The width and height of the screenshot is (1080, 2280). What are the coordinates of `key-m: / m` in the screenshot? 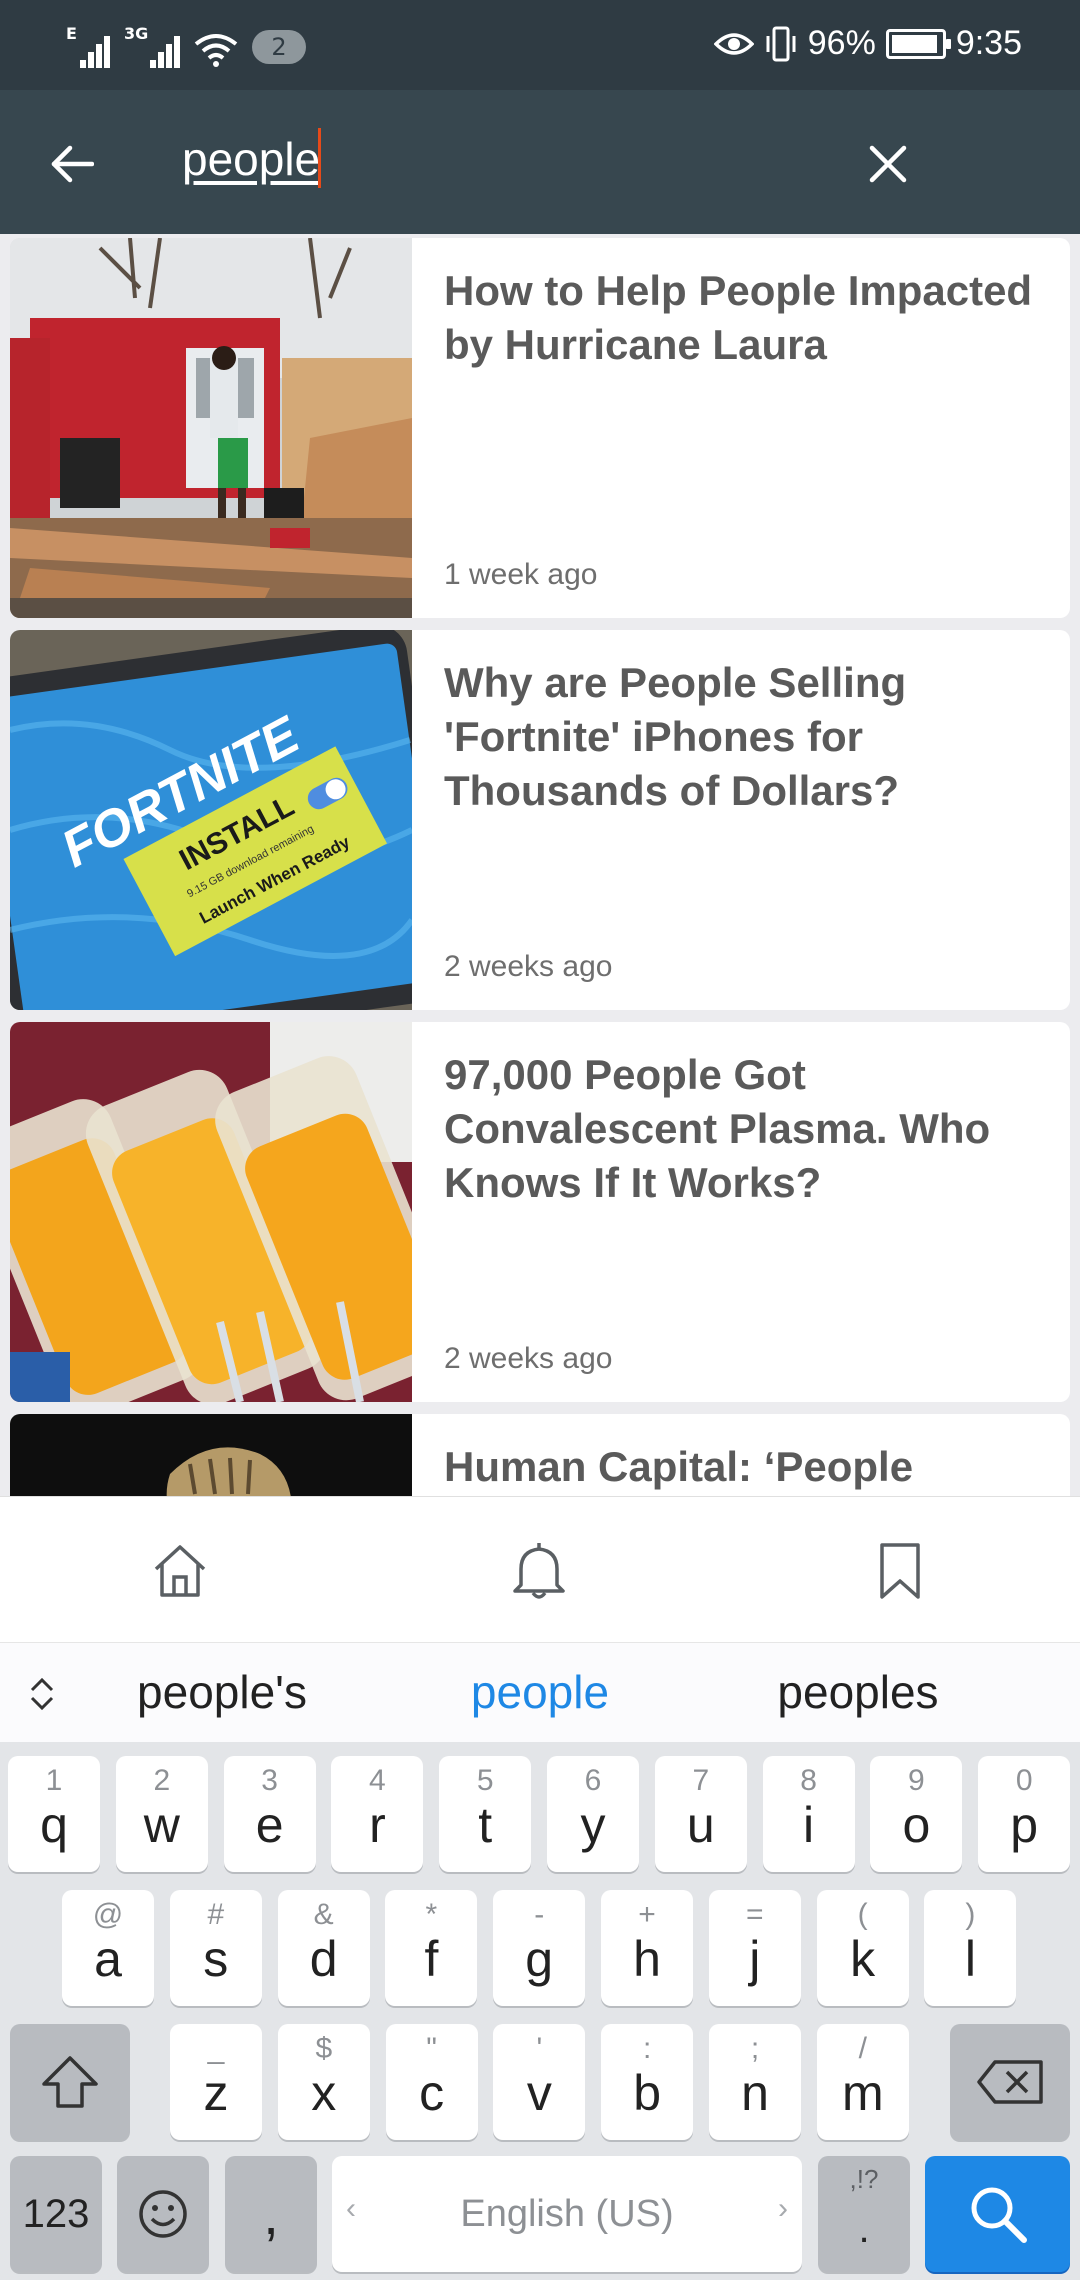 It's located at (862, 2082).